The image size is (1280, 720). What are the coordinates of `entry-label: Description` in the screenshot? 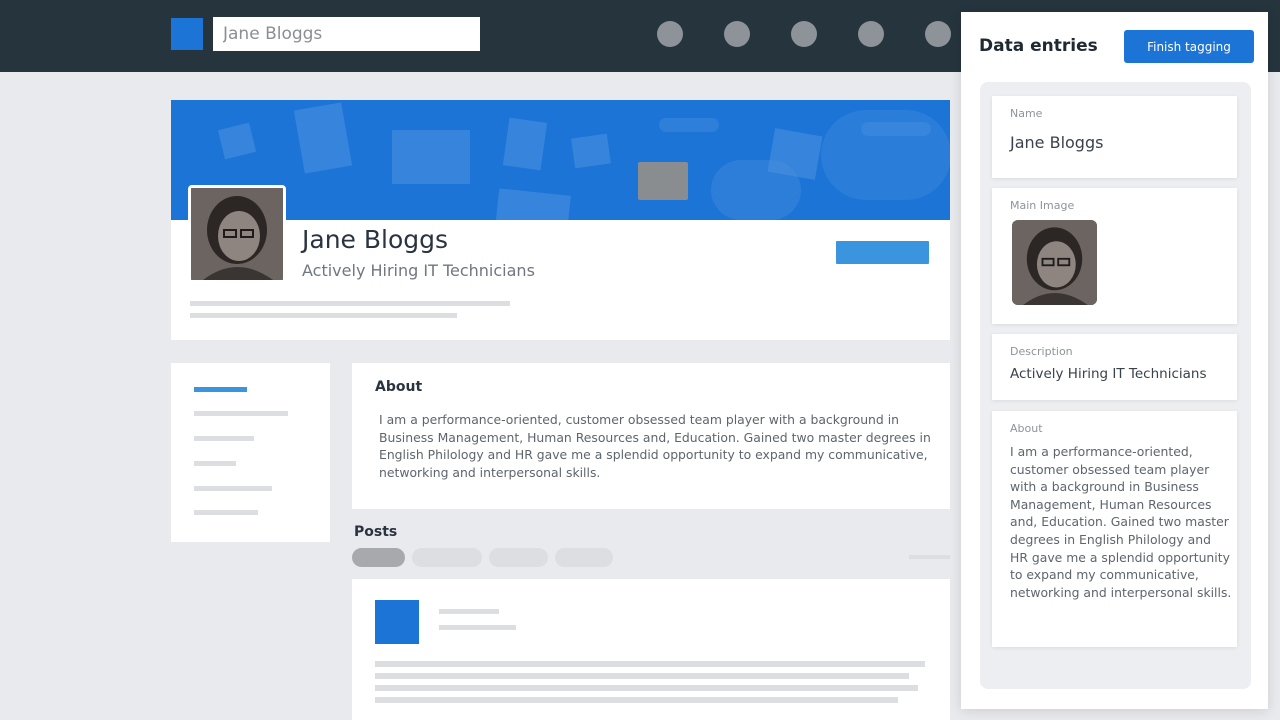 It's located at (1041, 351).